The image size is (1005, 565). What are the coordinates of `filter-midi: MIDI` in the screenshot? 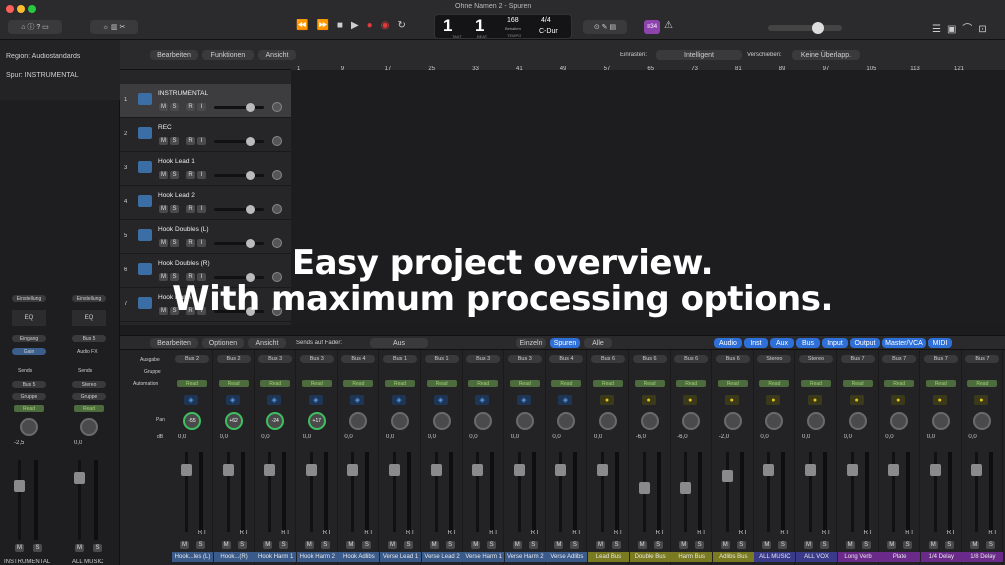 It's located at (940, 343).